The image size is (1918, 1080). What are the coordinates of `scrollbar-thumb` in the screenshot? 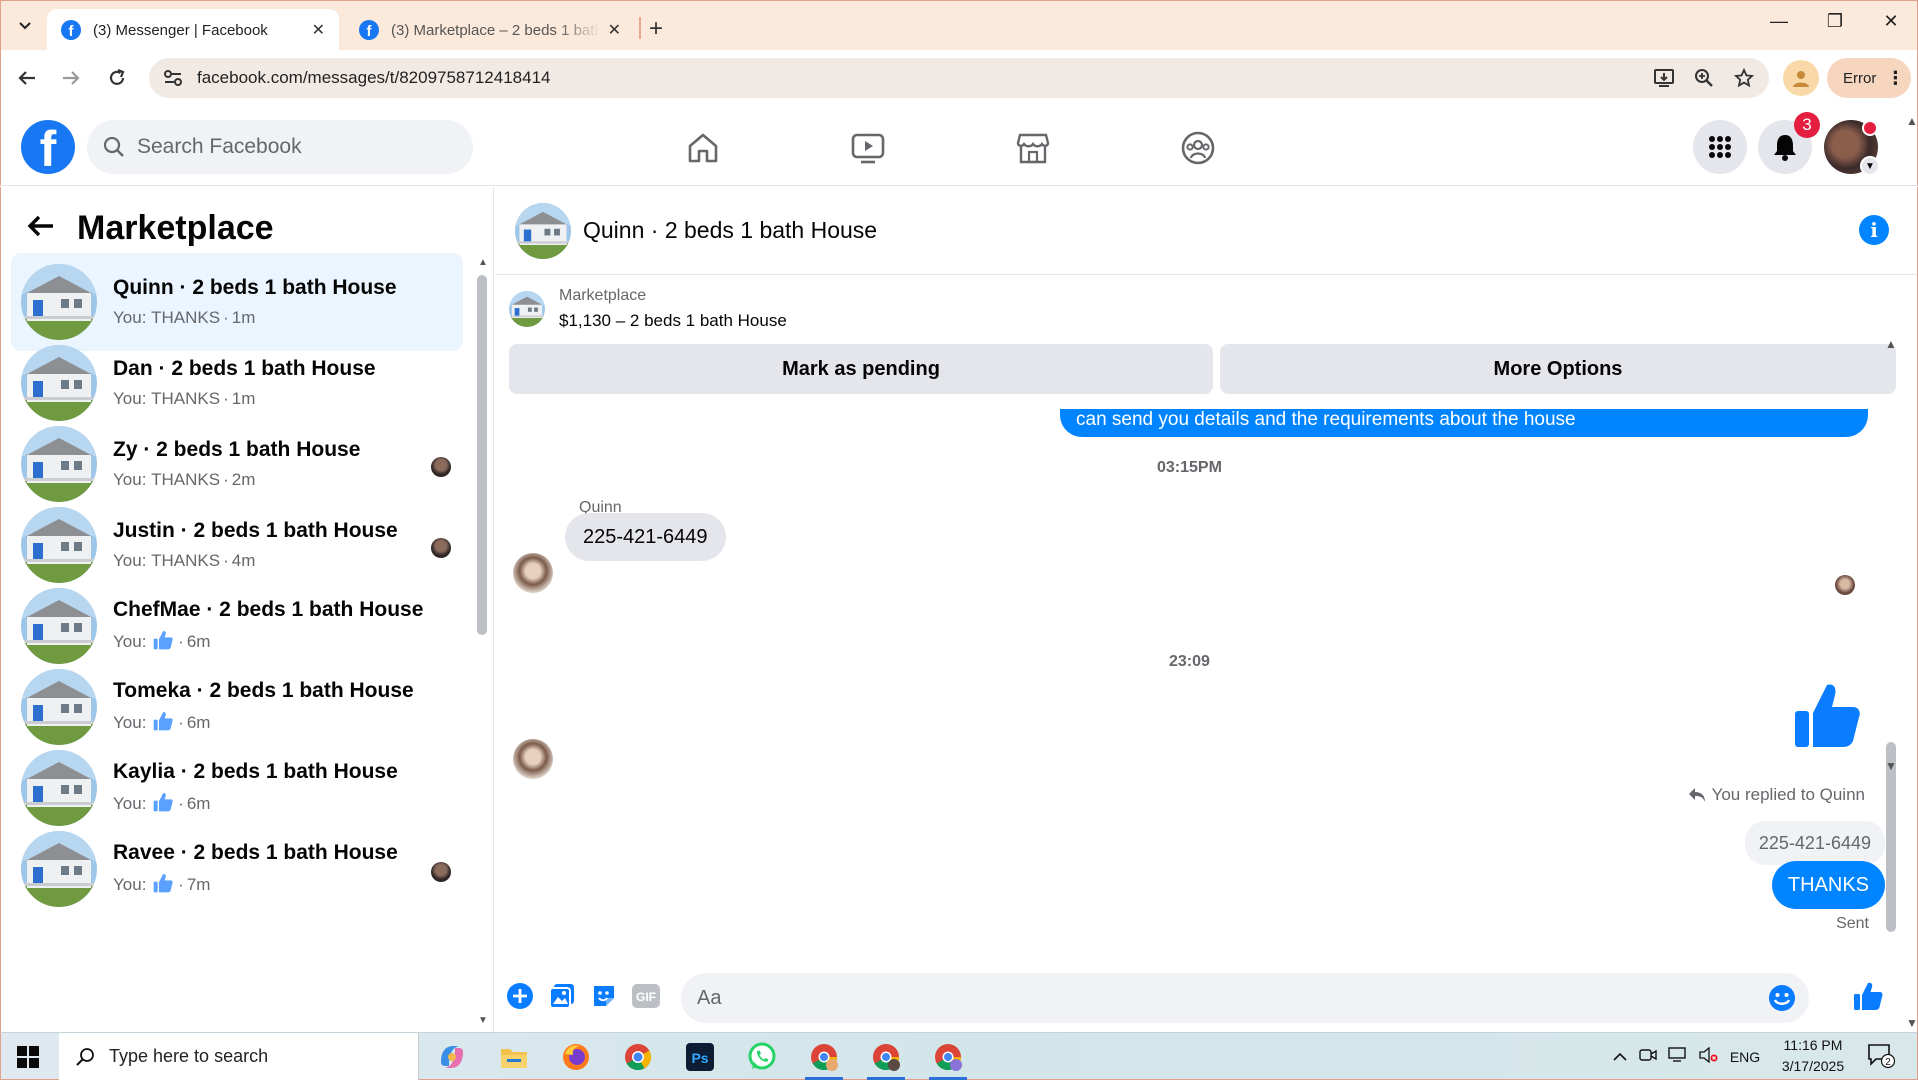 It's located at (482, 455).